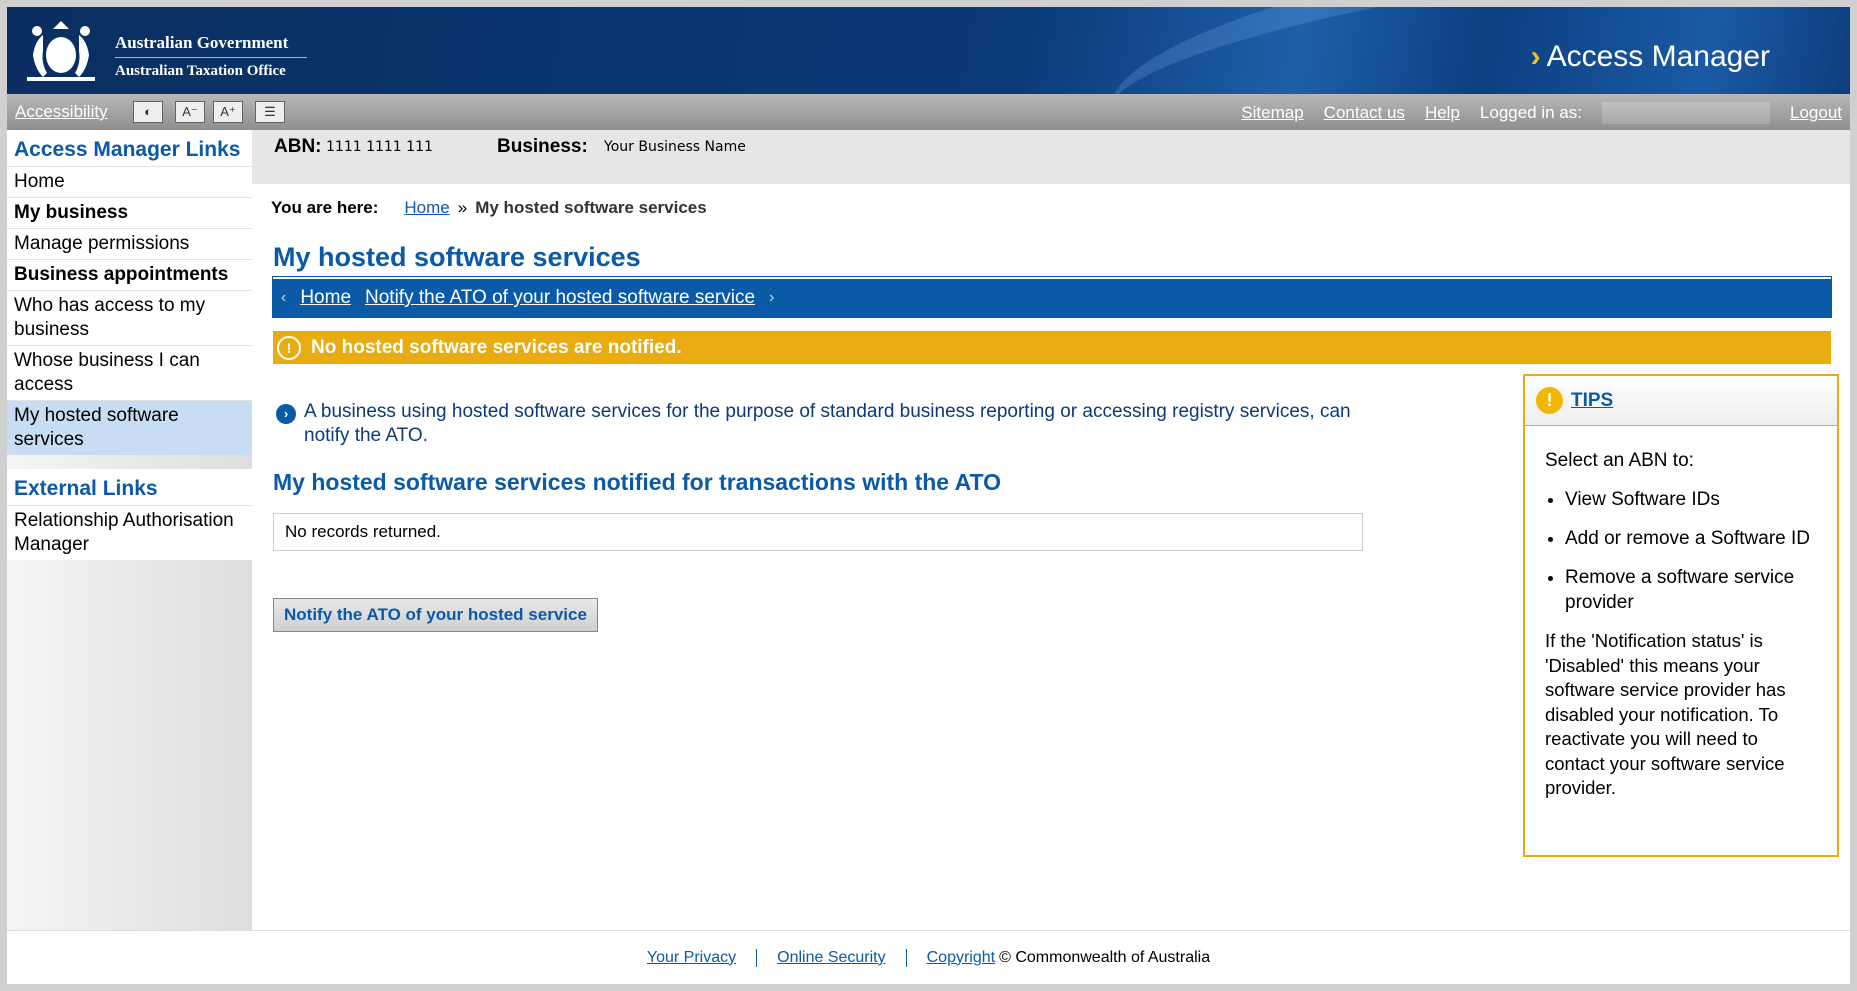 The height and width of the screenshot is (991, 1857). What do you see at coordinates (284, 297) in the screenshot?
I see `chevron-left-icon: ‹` at bounding box center [284, 297].